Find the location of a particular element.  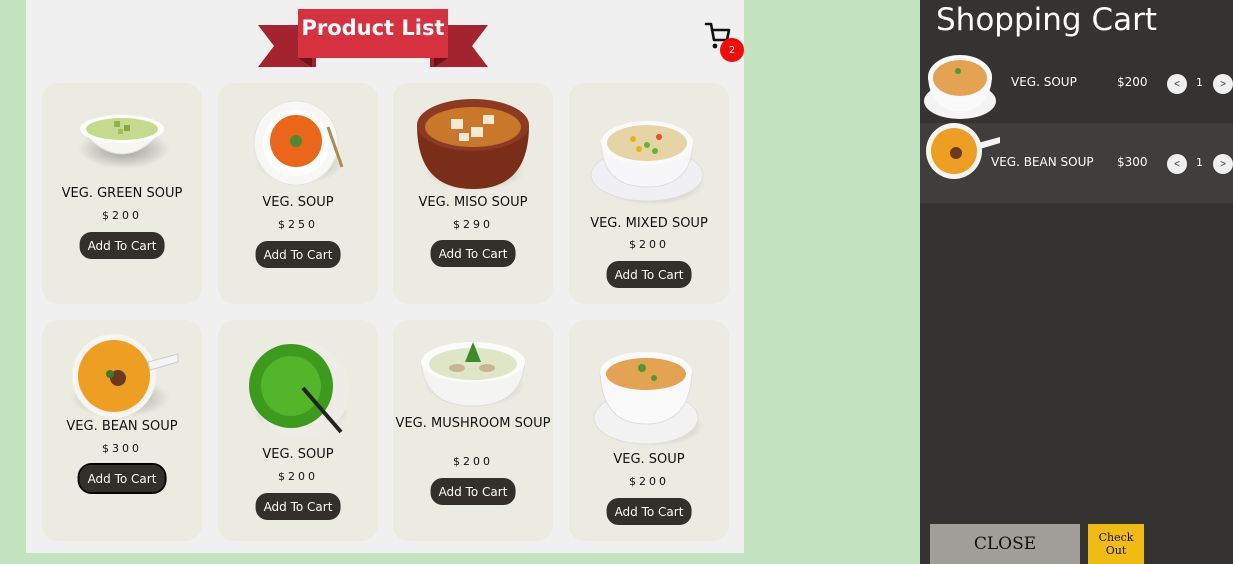

cart-item-name: VEG. BEAN SOUP is located at coordinates (1042, 162).